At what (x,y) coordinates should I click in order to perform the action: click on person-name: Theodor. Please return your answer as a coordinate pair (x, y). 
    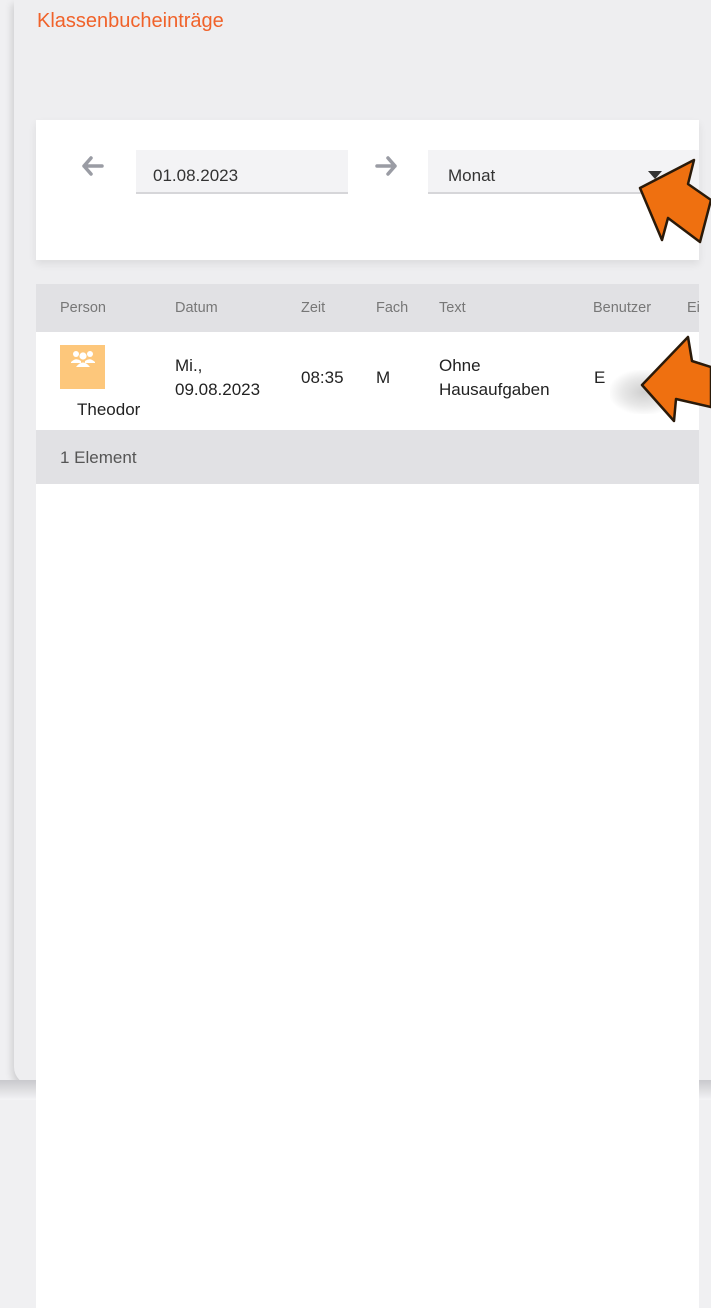
    Looking at the image, I should click on (109, 409).